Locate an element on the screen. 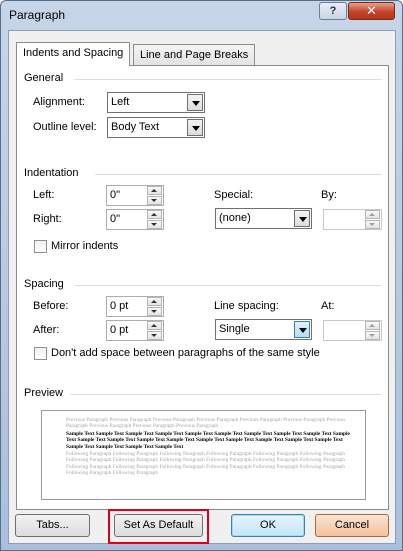 The image size is (403, 551). right-indent-value: 0" is located at coordinates (115, 219).